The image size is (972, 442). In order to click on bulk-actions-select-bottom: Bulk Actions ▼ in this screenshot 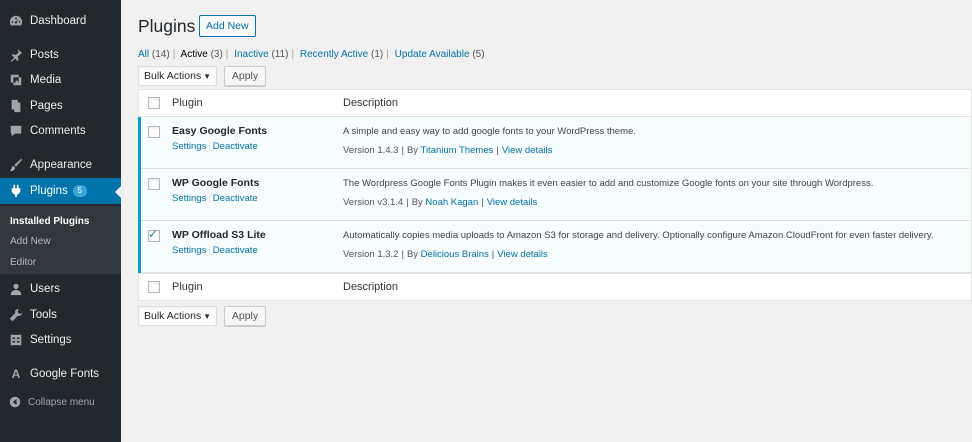, I will do `click(177, 316)`.